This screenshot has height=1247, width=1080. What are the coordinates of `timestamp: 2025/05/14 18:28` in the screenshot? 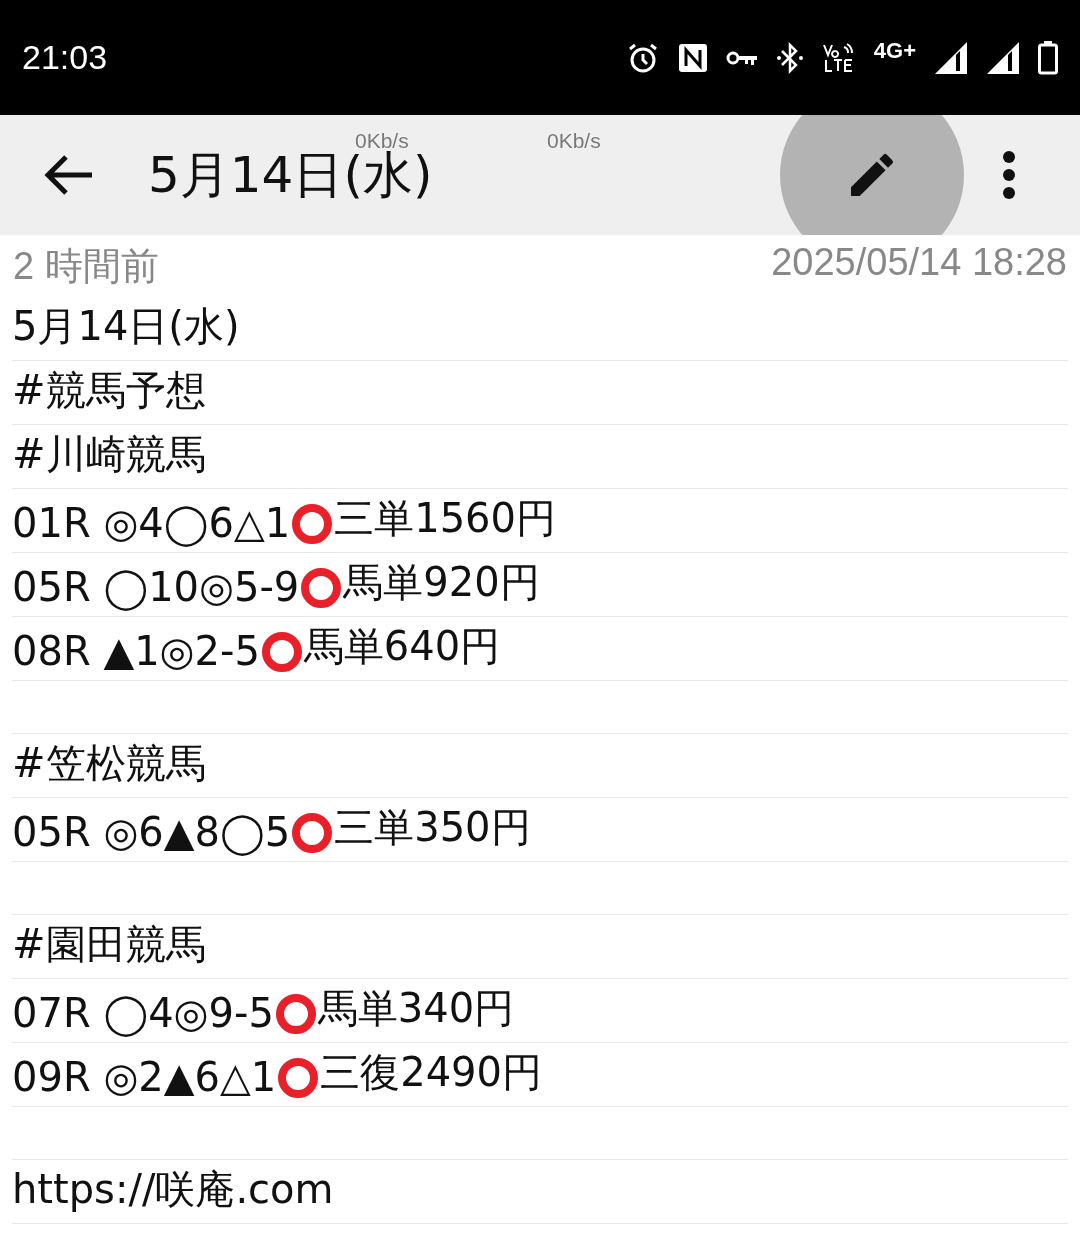 It's located at (919, 263).